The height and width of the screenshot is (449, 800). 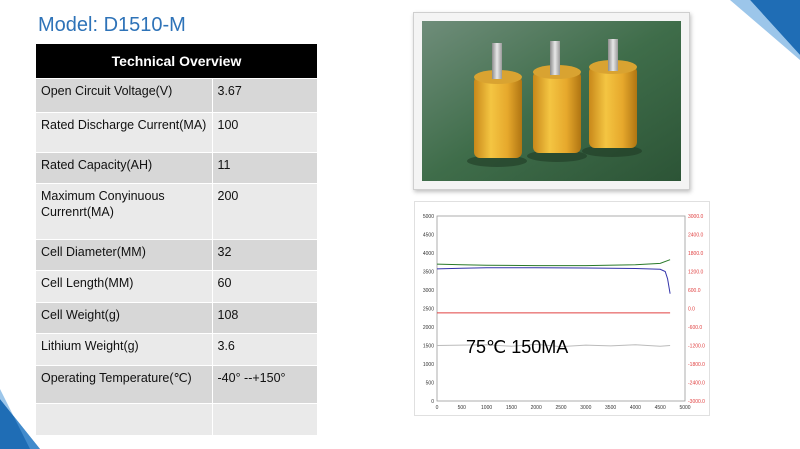 What do you see at coordinates (536, 408) in the screenshot?
I see `x-tick-label: 2000` at bounding box center [536, 408].